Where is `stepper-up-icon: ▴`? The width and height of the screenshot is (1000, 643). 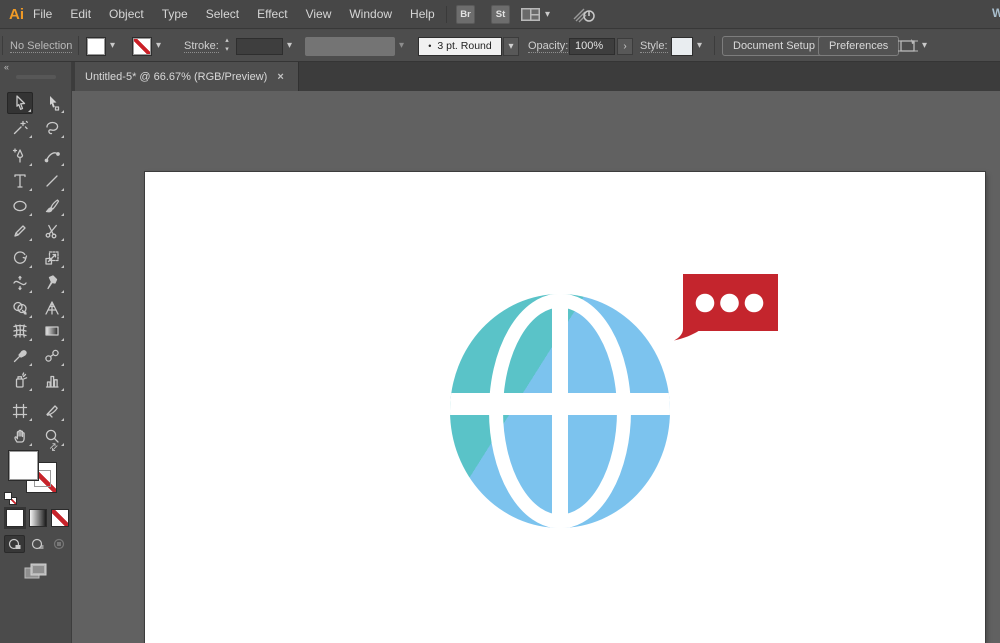 stepper-up-icon: ▴ is located at coordinates (227, 40).